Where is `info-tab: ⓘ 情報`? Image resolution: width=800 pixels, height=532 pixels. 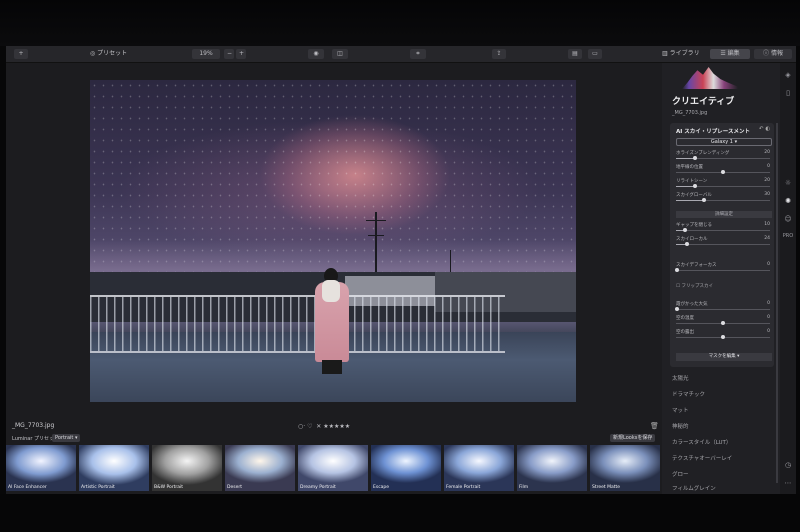 info-tab: ⓘ 情報 is located at coordinates (773, 54).